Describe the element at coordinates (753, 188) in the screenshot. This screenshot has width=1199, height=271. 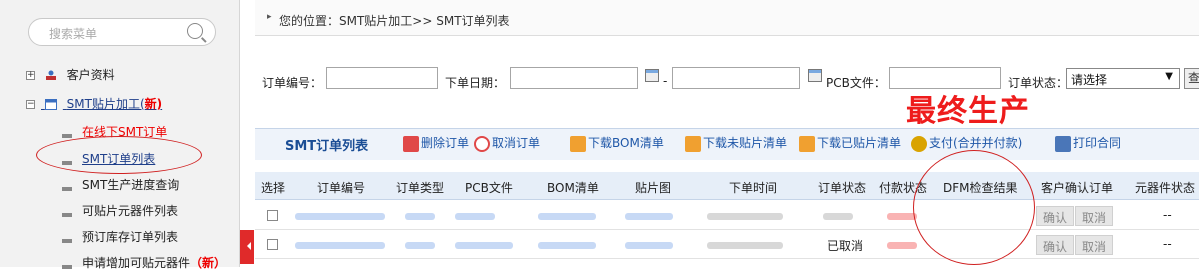
I see `column-header: 下单时间` at that location.